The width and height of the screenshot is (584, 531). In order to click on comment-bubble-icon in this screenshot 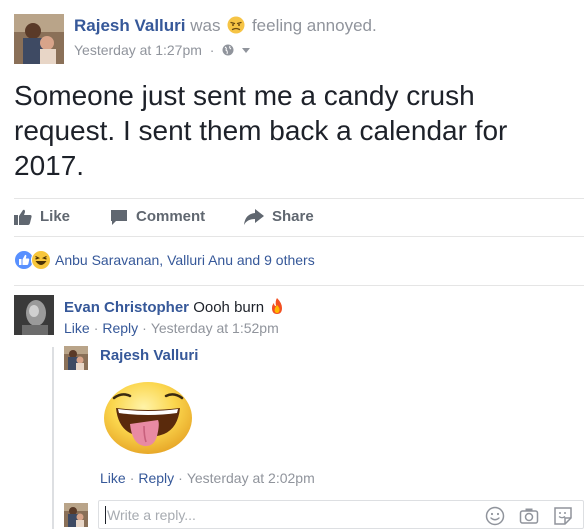, I will do `click(119, 217)`.